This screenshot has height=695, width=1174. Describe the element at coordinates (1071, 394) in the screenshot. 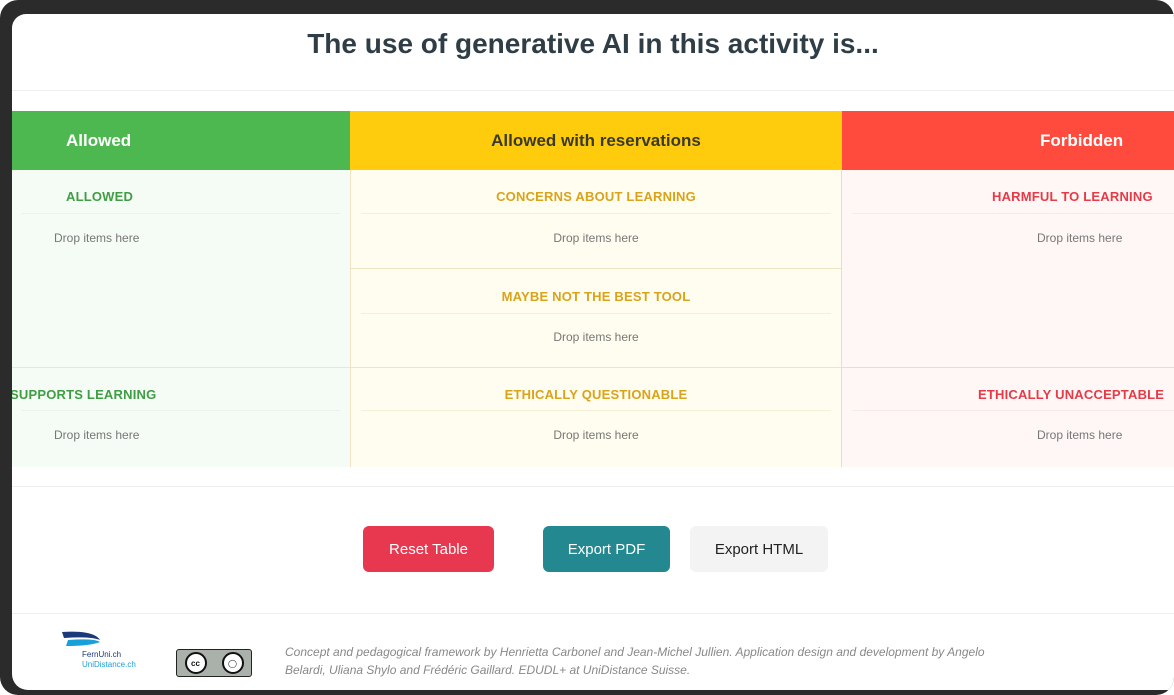

I see `cell-title-ethically-unacceptable: ETHICALLY UNACCEPTABLE` at that location.